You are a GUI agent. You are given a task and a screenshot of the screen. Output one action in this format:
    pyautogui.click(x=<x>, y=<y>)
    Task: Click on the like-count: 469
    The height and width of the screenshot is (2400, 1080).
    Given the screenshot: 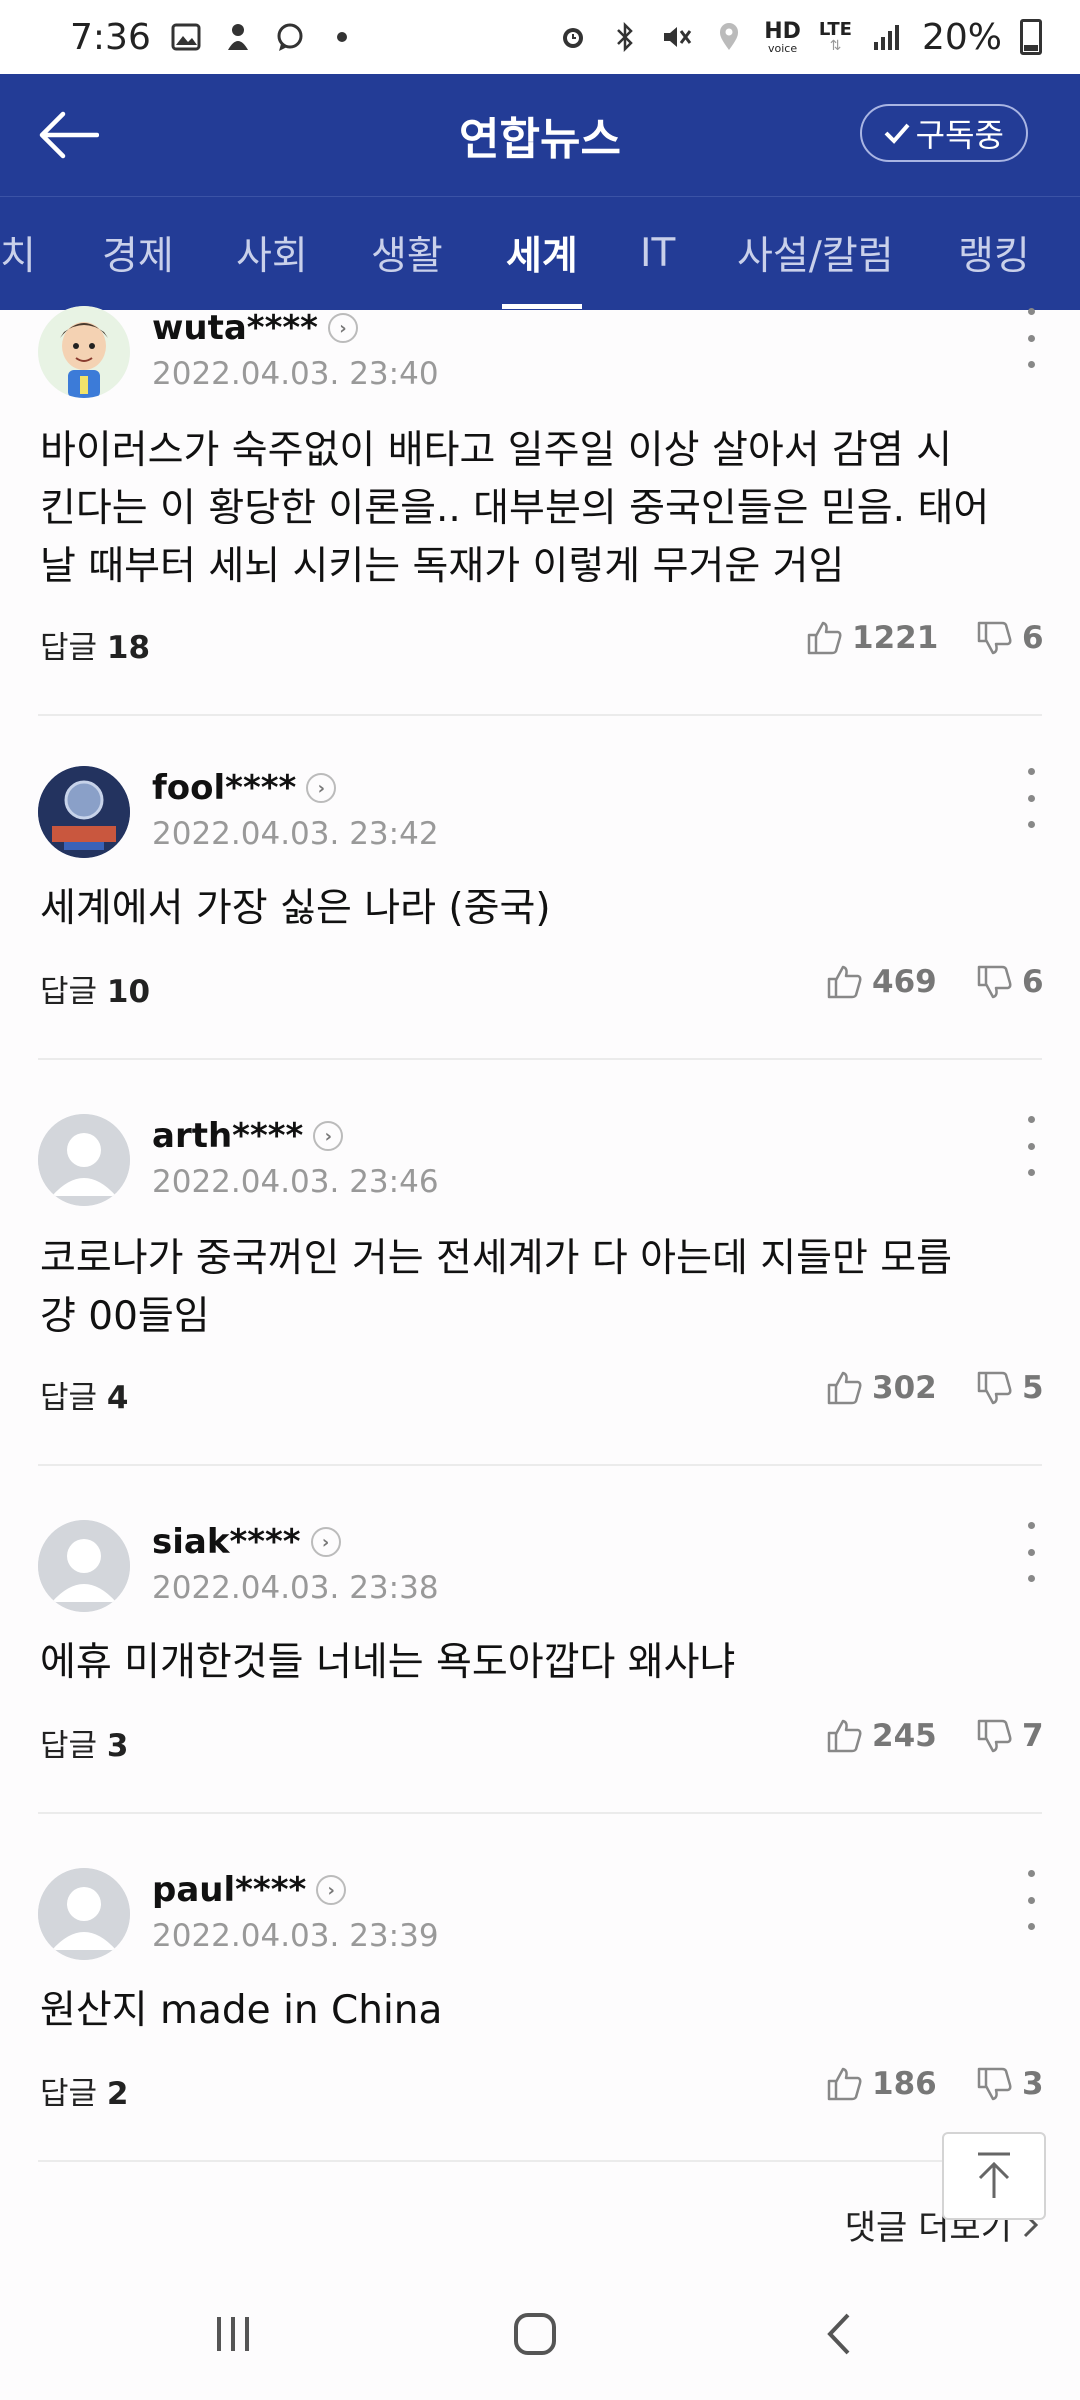 What is the action you would take?
    pyautogui.click(x=904, y=982)
    